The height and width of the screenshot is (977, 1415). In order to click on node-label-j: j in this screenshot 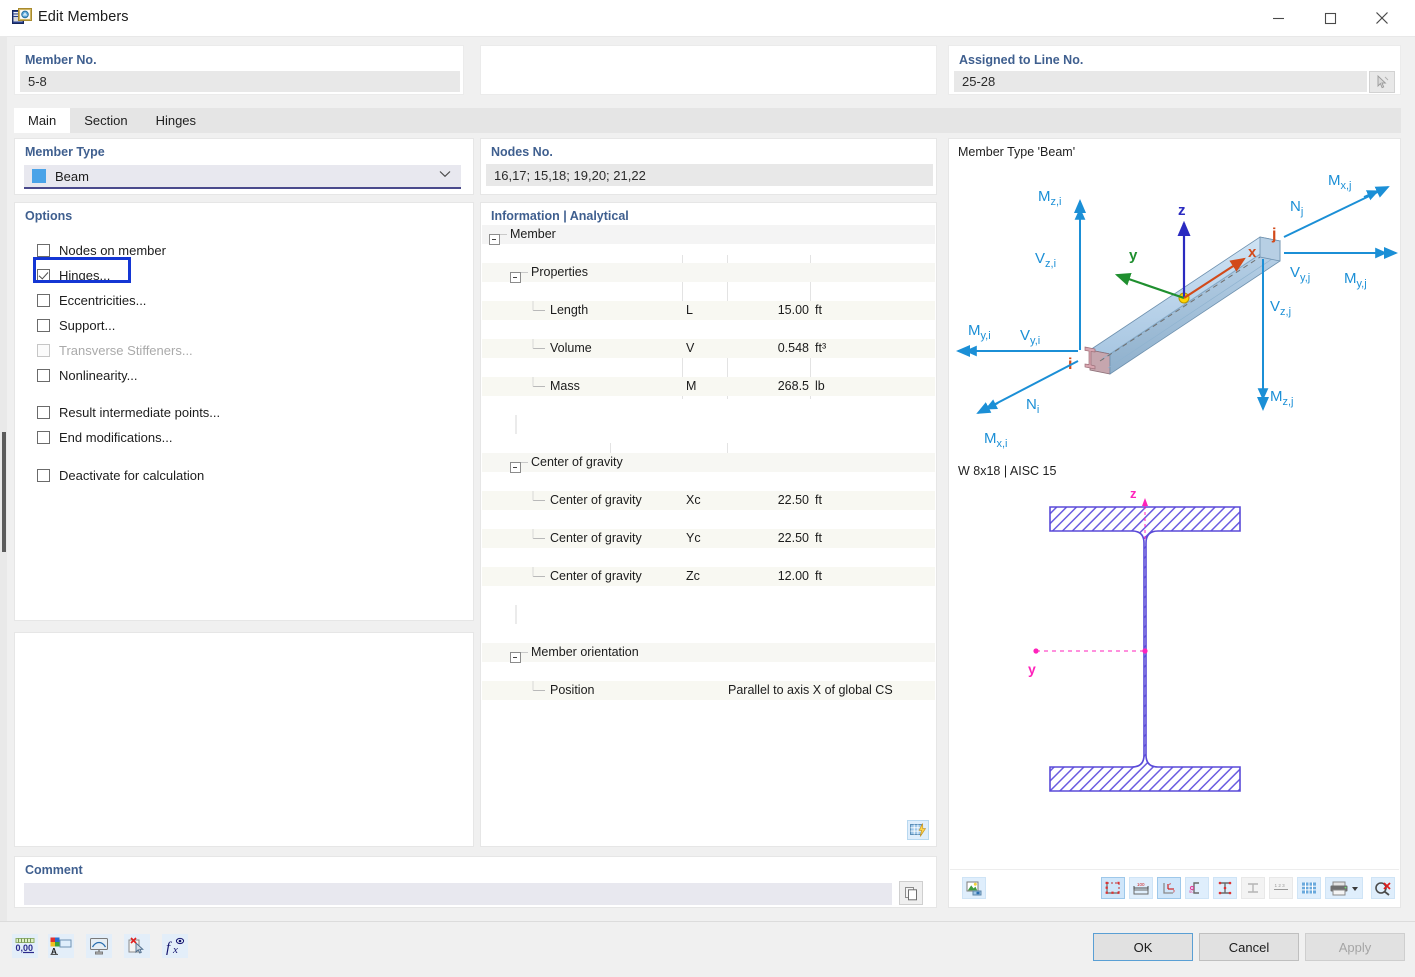, I will do `click(1273, 234)`.